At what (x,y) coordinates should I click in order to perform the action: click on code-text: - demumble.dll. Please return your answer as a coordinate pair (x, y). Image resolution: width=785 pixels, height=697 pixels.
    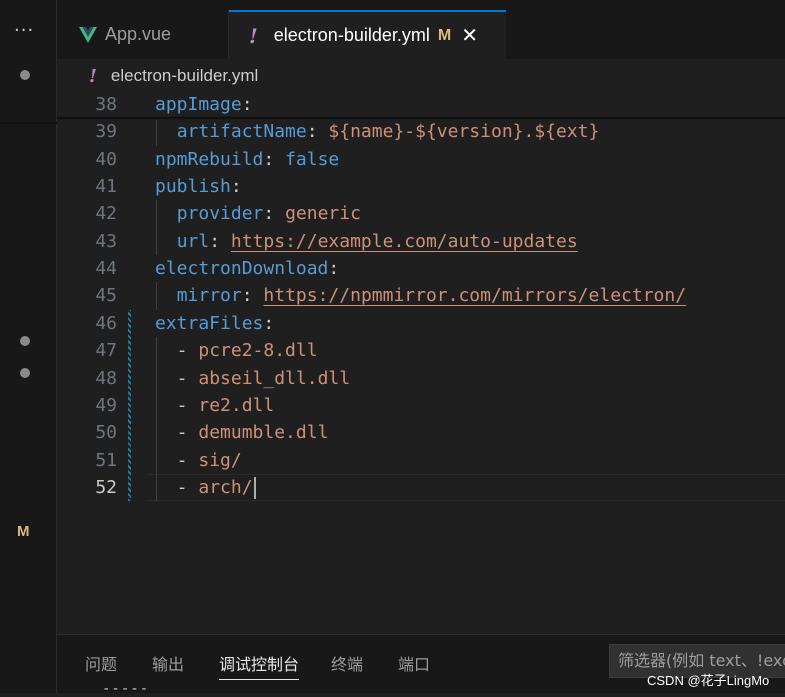
    Looking at the image, I should click on (242, 432).